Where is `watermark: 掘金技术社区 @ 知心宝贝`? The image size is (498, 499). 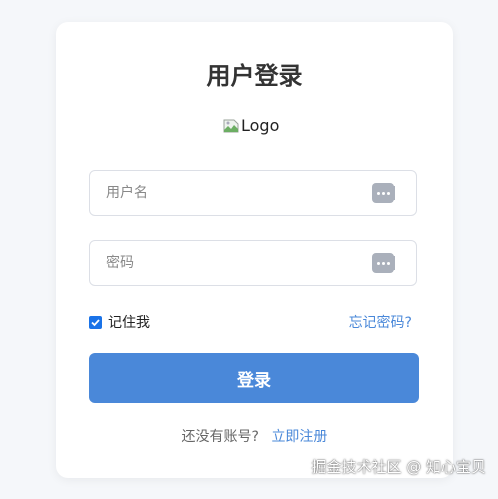
watermark: 掘金技术社区 @ 知心宝贝 is located at coordinates (398, 467).